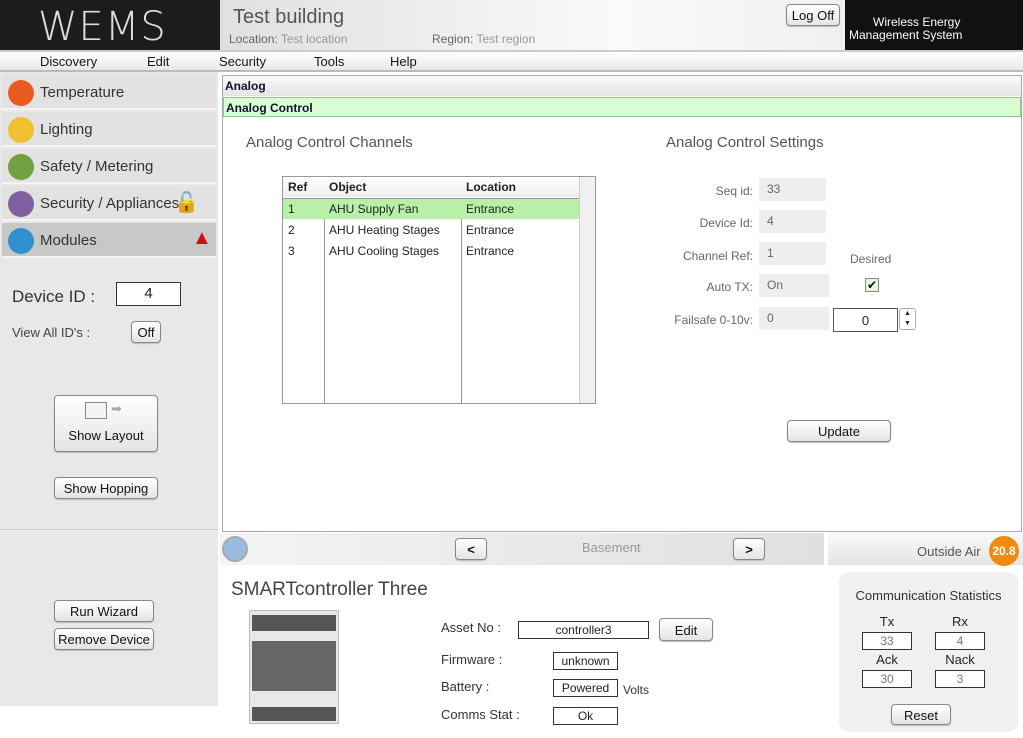 The width and height of the screenshot is (1023, 738). I want to click on device-id-setting-label: Device Id:, so click(726, 223).